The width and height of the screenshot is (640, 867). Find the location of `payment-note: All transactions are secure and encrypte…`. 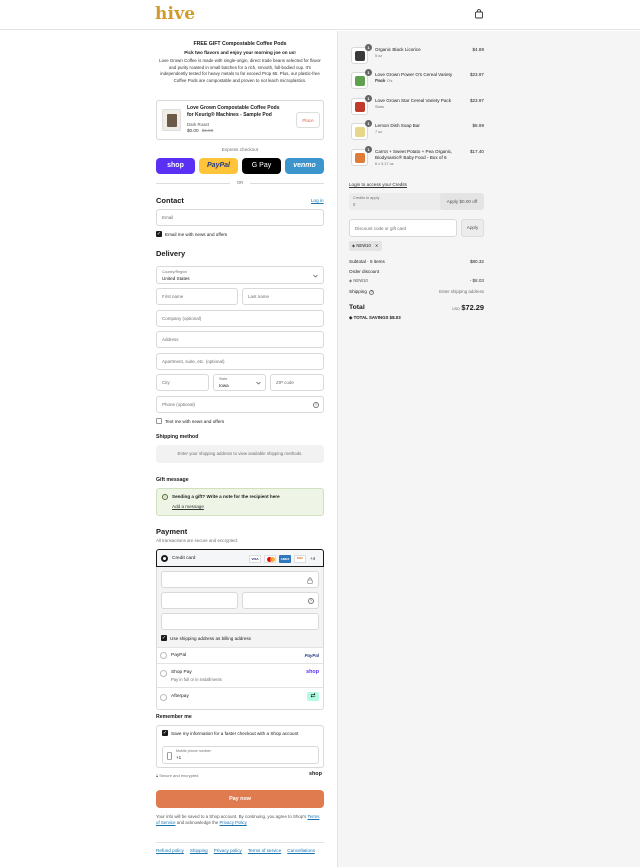

payment-note: All transactions are secure and encrypte… is located at coordinates (197, 540).